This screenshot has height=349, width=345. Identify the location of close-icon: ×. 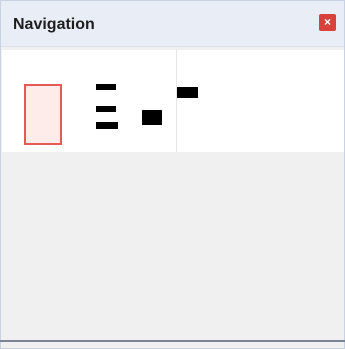
(327, 22).